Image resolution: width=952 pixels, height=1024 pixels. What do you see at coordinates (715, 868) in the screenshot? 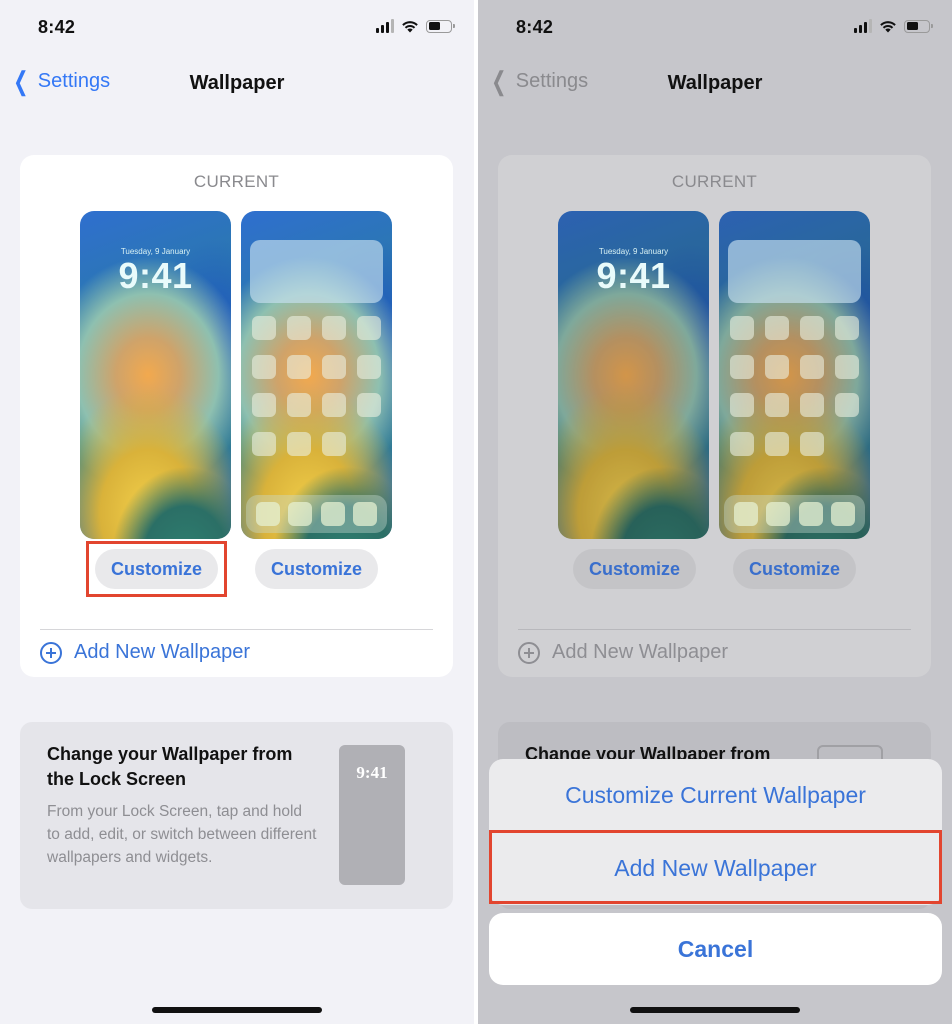
I see `add-new-wallpaper-option: Add New Wallpaper` at bounding box center [715, 868].